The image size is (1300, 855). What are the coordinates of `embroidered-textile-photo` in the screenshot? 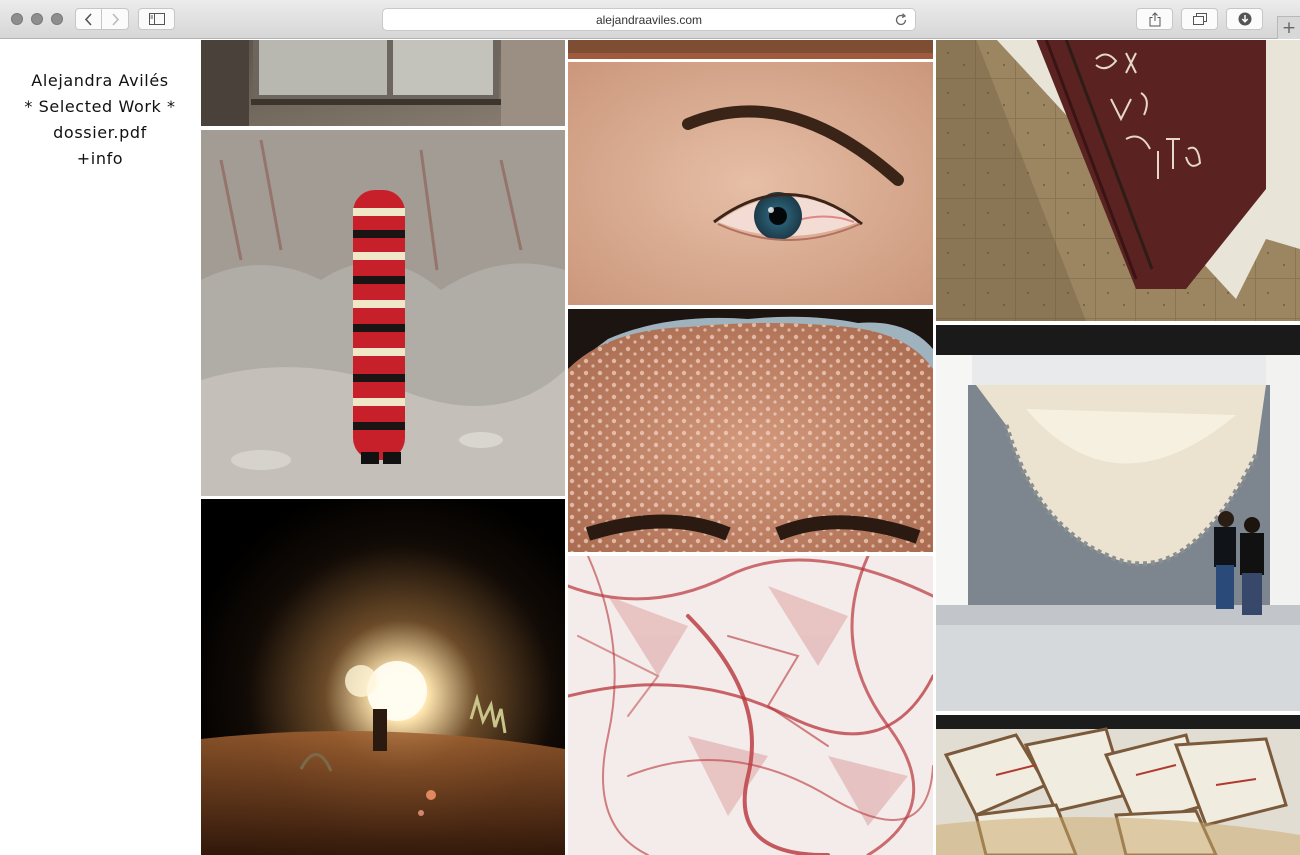 It's located at (1118, 180).